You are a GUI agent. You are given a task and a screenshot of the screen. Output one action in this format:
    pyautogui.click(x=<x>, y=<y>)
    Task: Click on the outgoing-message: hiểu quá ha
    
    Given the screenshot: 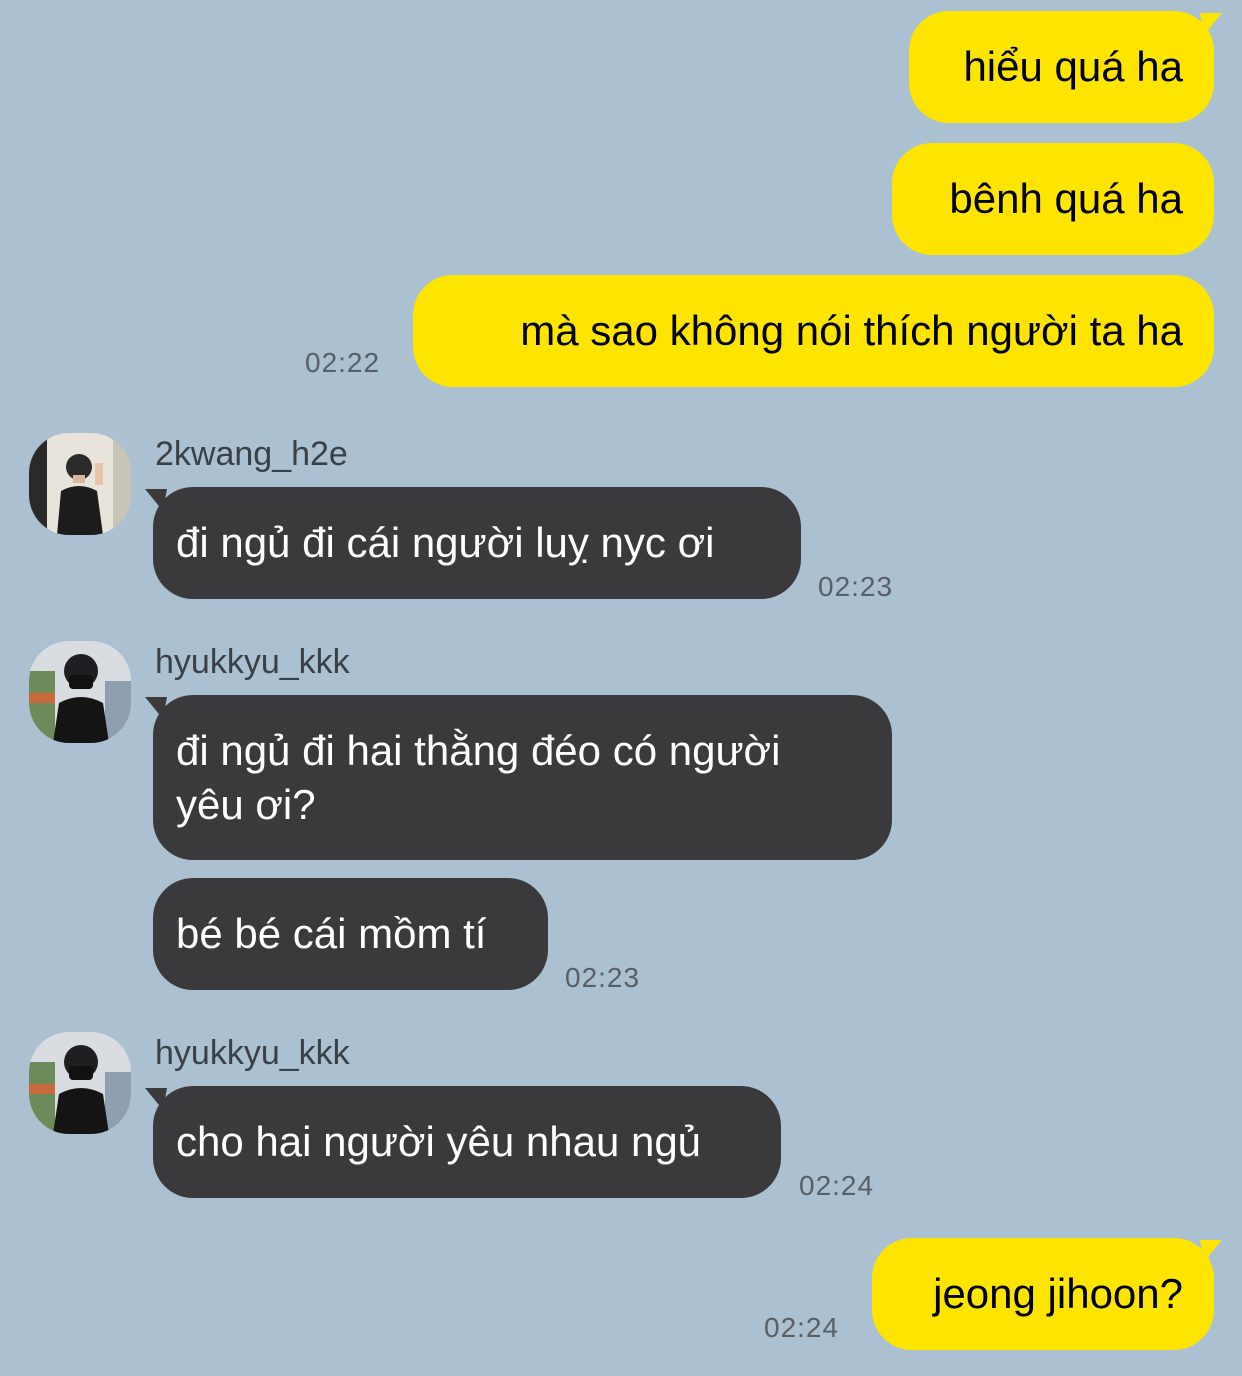 What is the action you would take?
    pyautogui.click(x=1061, y=67)
    